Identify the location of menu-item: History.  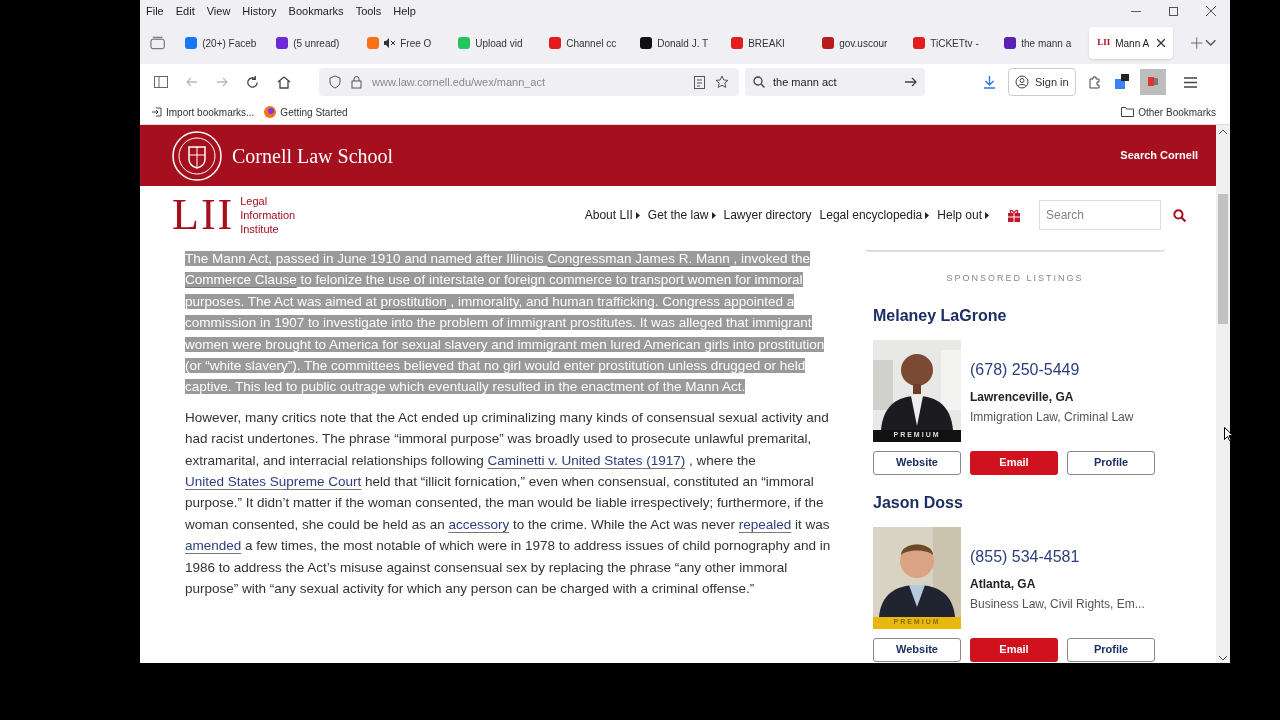
(259, 11).